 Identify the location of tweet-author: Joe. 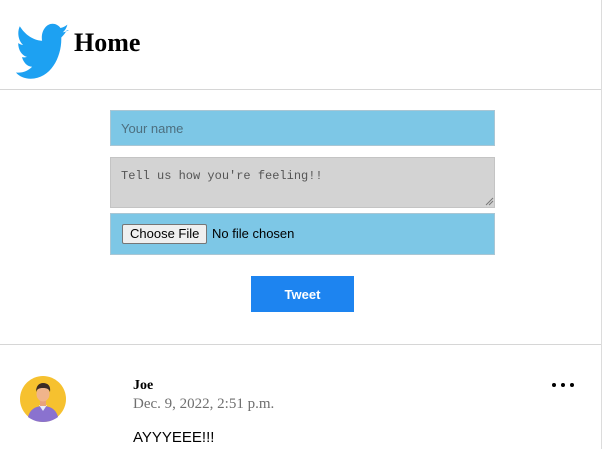
(143, 385).